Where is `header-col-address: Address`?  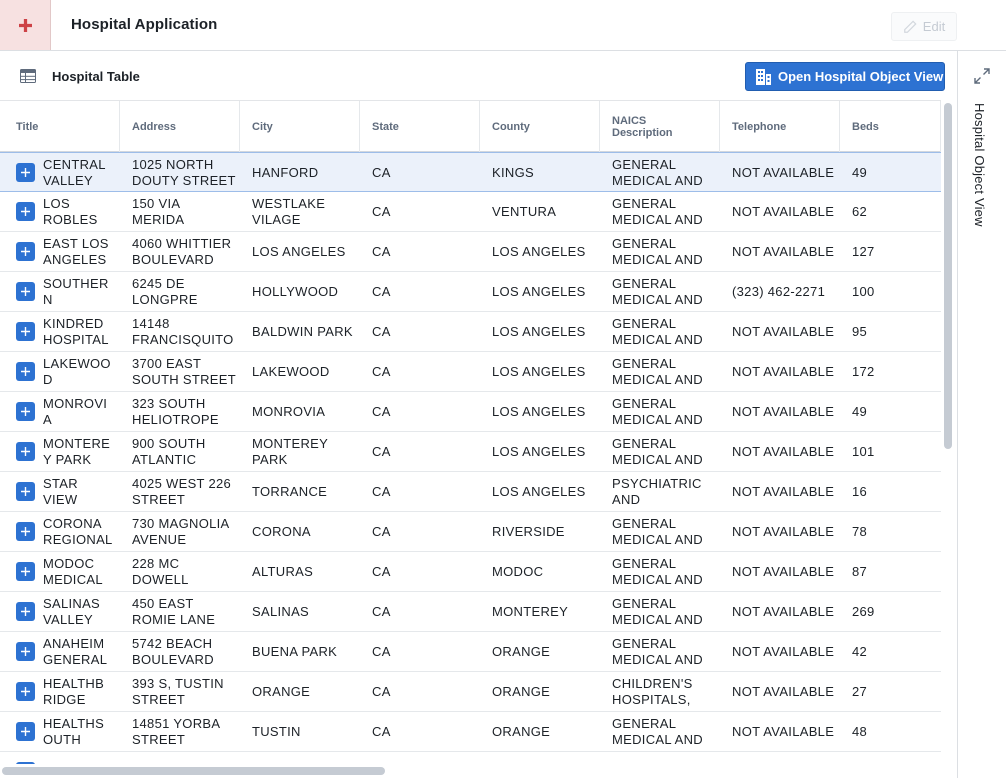 header-col-address: Address is located at coordinates (180, 126).